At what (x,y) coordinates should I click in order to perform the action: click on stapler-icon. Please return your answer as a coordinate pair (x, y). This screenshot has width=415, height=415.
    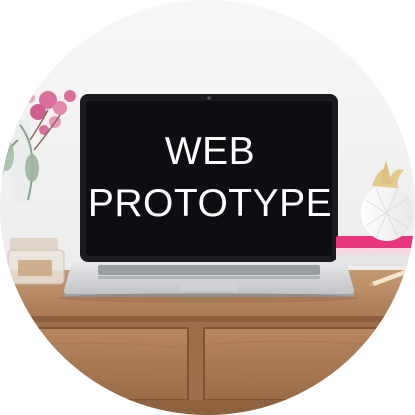
    Looking at the image, I should click on (36, 261).